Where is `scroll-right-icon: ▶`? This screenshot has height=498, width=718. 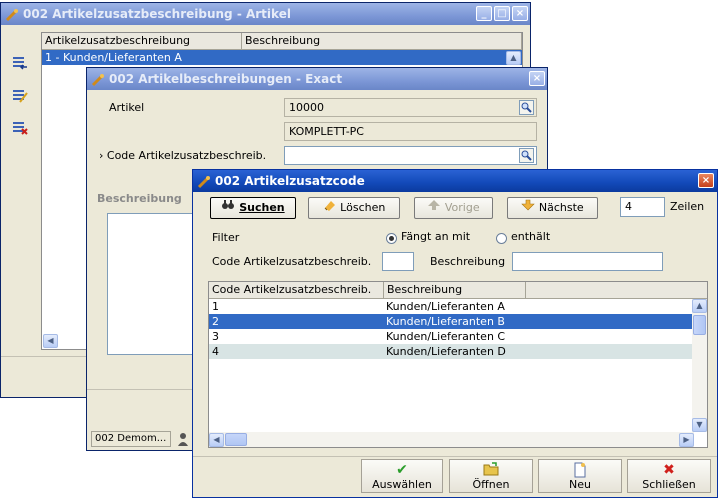 scroll-right-icon: ▶ is located at coordinates (686, 440).